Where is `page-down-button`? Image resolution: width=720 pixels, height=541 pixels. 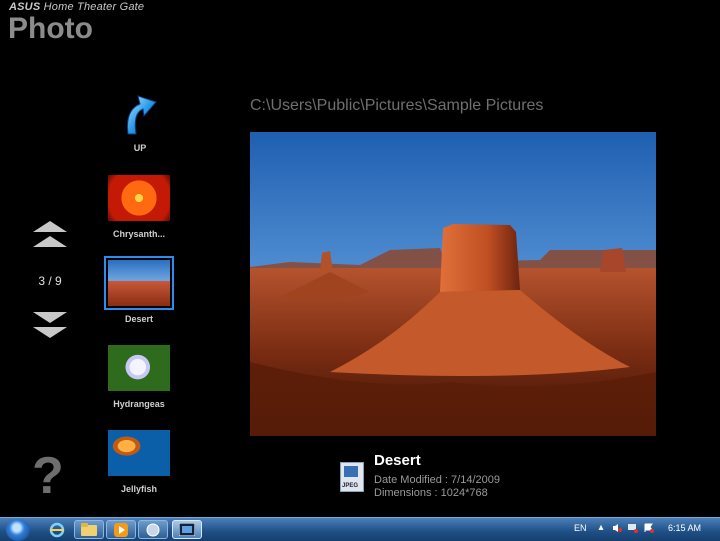 page-down-button is located at coordinates (50, 327).